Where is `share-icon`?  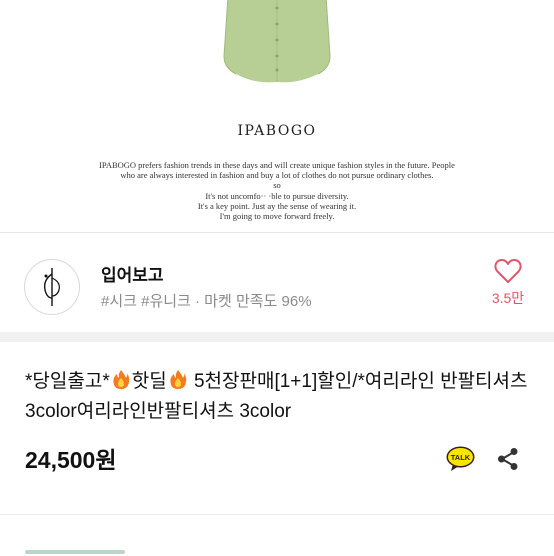 share-icon is located at coordinates (508, 459).